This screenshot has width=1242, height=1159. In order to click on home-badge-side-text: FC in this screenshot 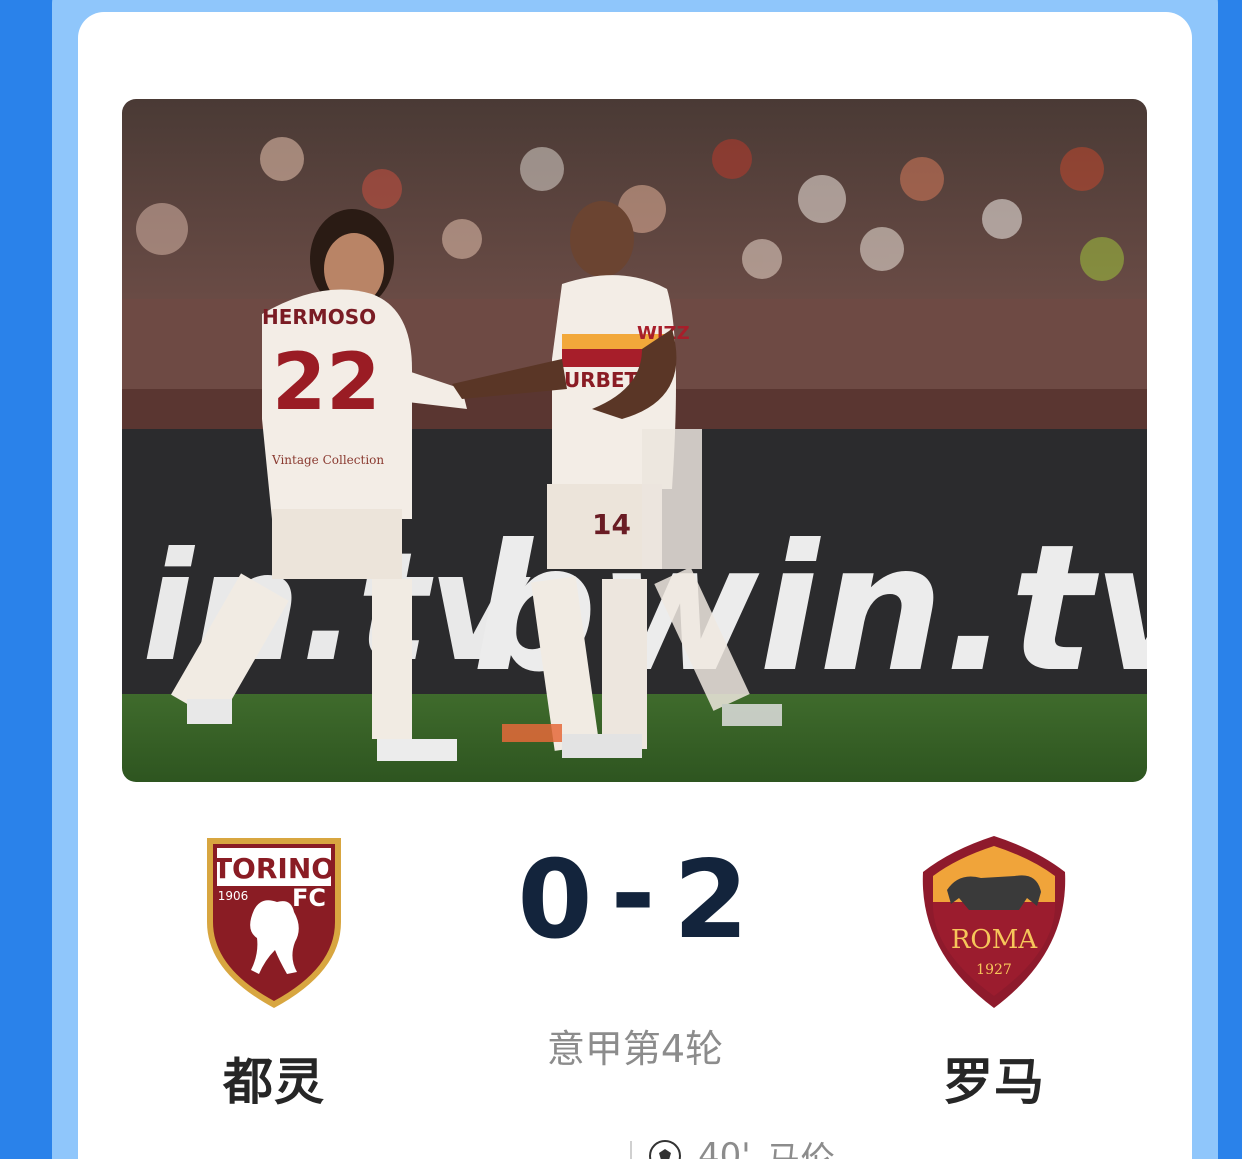, I will do `click(309, 898)`.